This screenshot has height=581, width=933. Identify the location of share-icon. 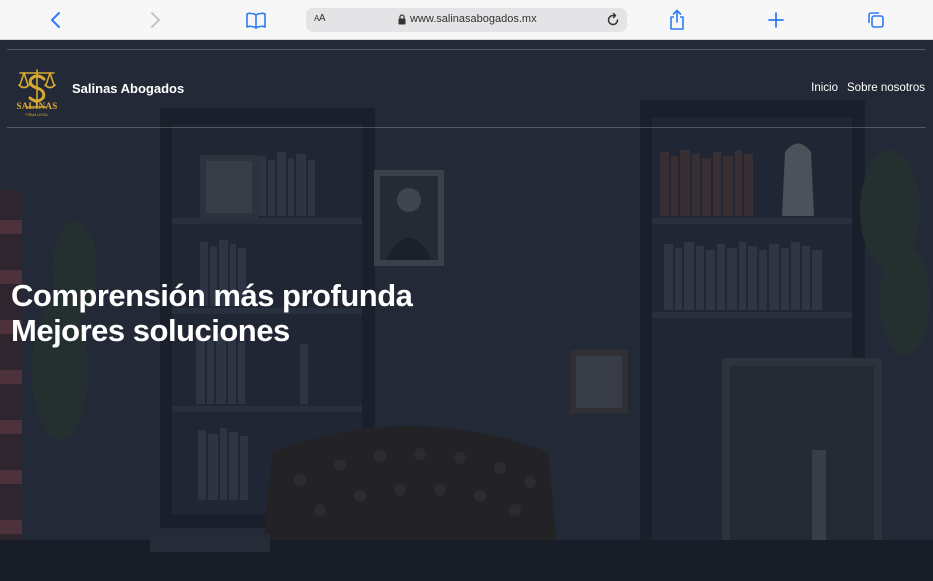
(677, 20).